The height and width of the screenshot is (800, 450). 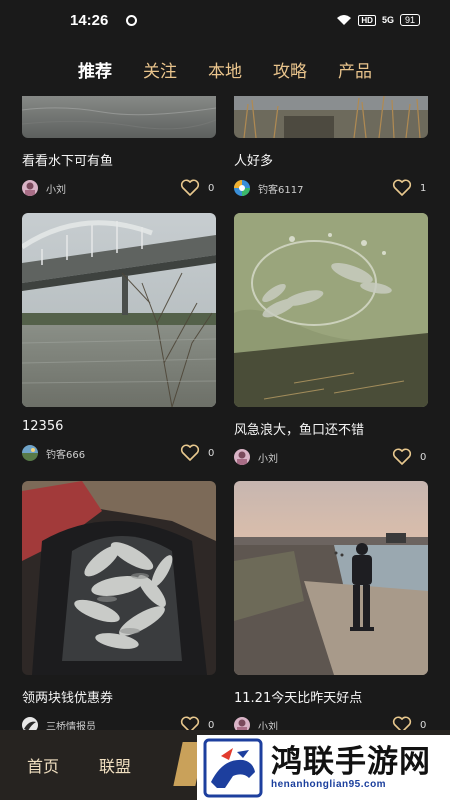 I want to click on post-meta: 三桥情报员 0, so click(x=119, y=723).